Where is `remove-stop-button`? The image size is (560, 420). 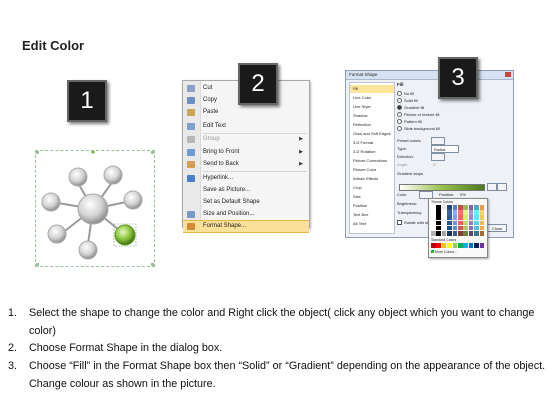 remove-stop-button is located at coordinates (502, 187).